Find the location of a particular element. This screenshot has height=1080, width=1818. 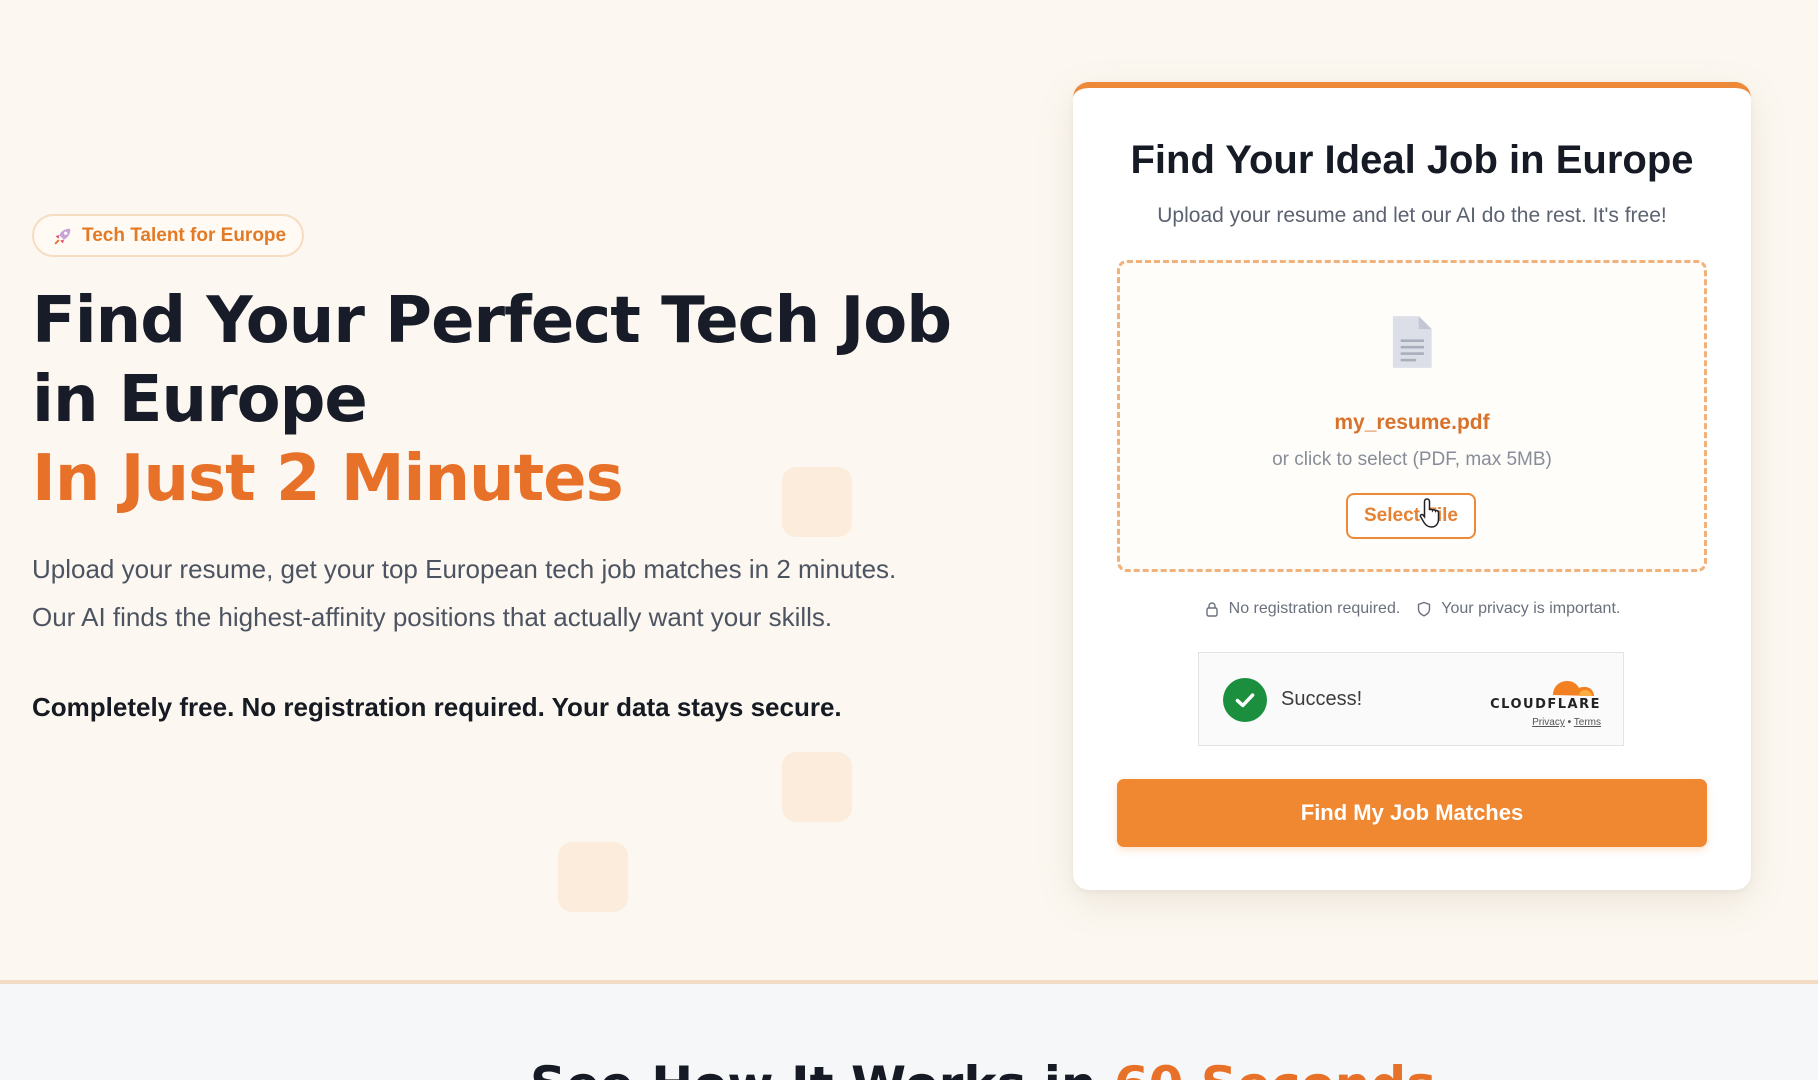

hero-badge: Tech Talent for Europe is located at coordinates (168, 235).